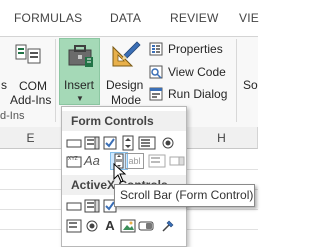 The width and height of the screenshot is (320, 247). Describe the element at coordinates (74, 143) in the screenshot. I see `button-control-icon` at that location.